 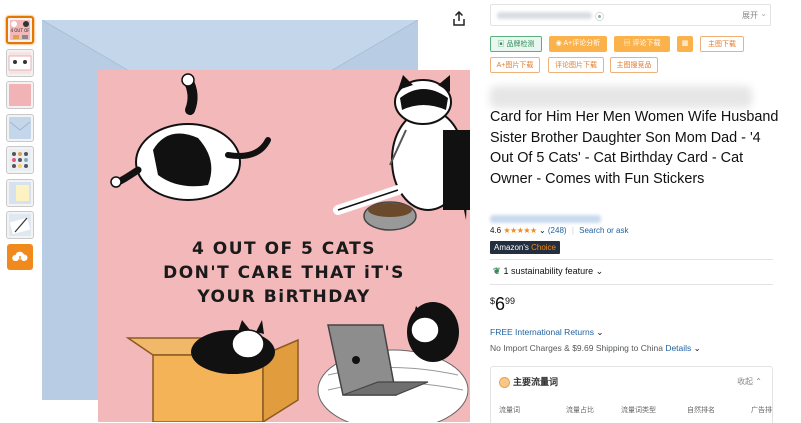 I want to click on cat-grooming-illustration, so click(x=190, y=137).